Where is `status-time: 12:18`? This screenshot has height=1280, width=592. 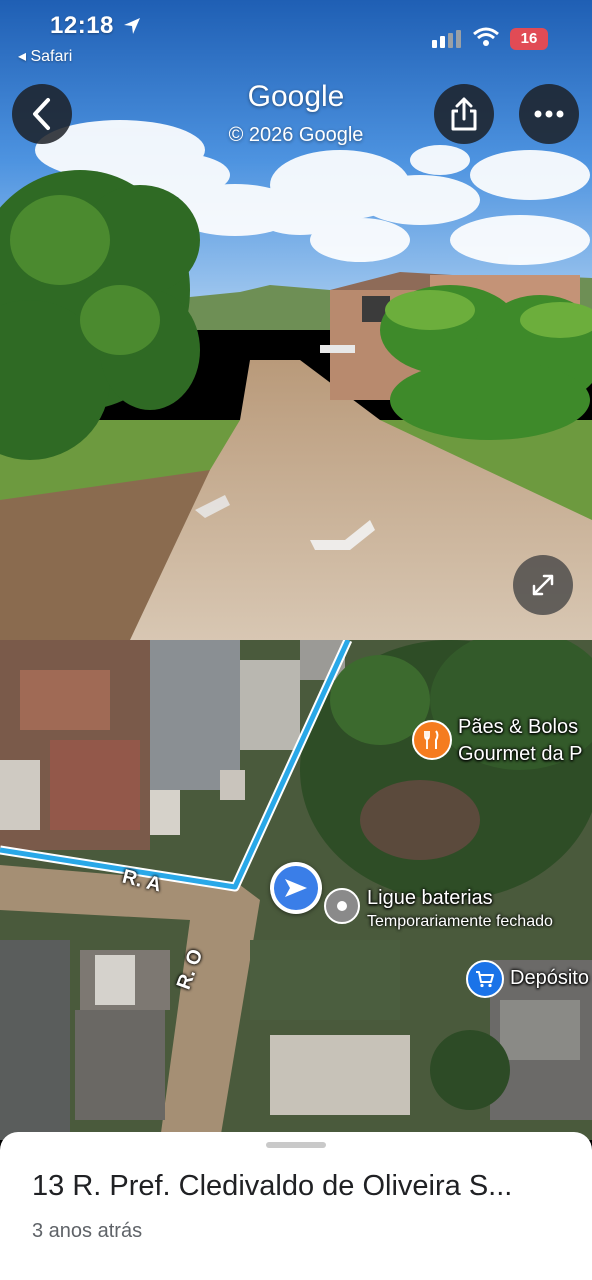
status-time: 12:18 is located at coordinates (82, 25).